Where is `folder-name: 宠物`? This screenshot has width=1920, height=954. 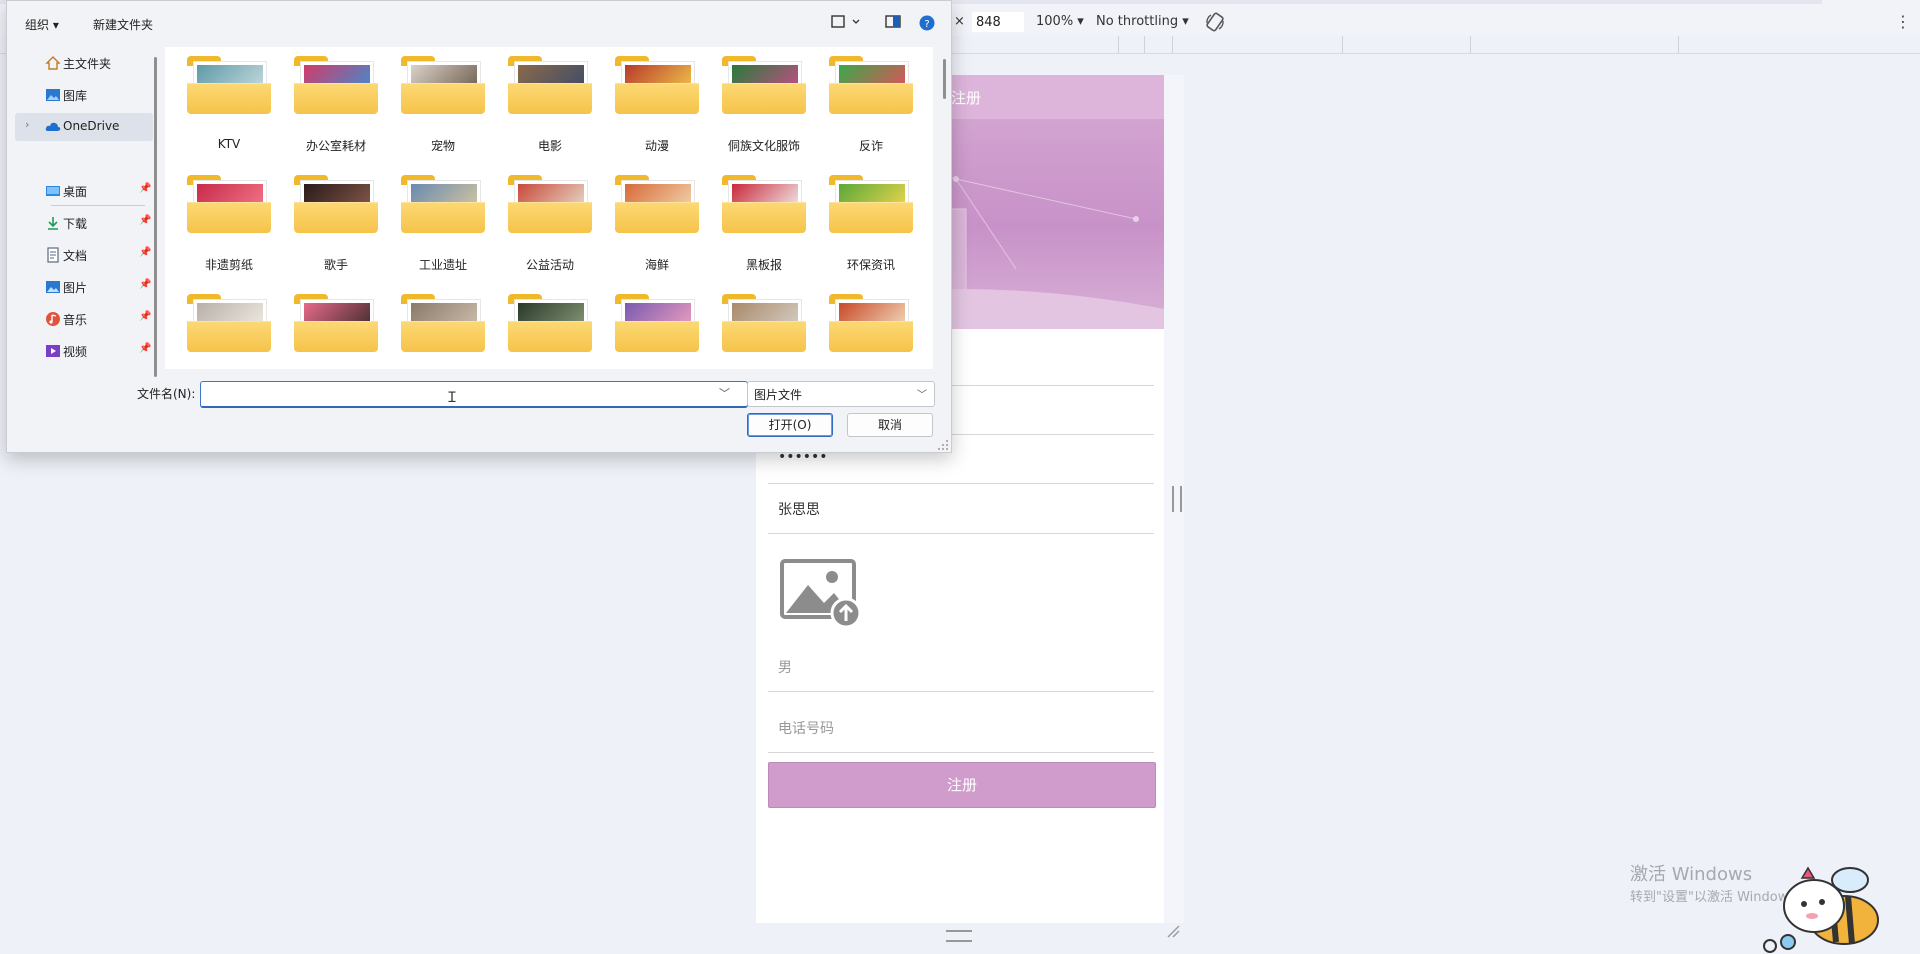 folder-name: 宠物 is located at coordinates (442, 146).